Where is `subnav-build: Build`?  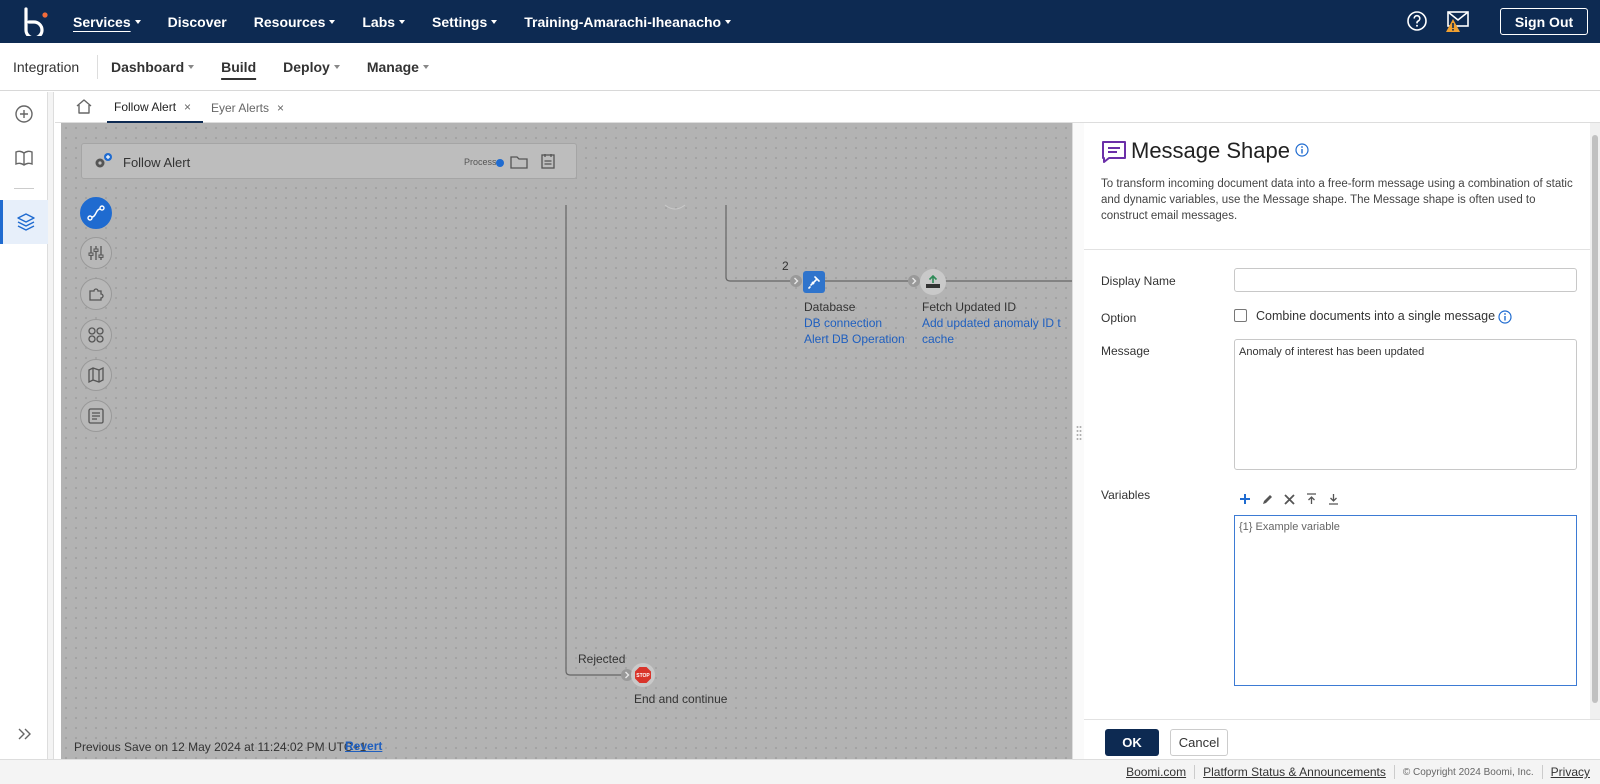 subnav-build: Build is located at coordinates (238, 67).